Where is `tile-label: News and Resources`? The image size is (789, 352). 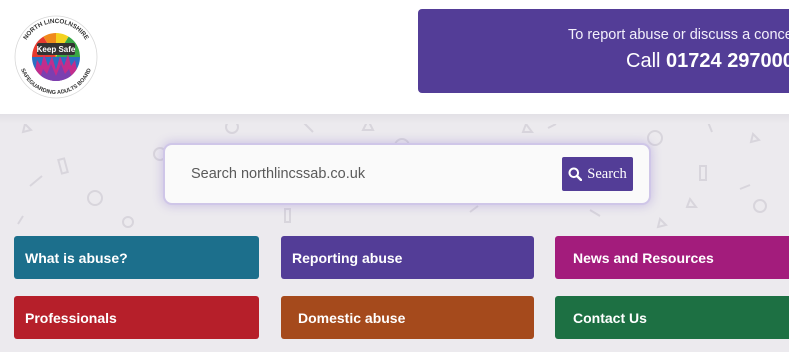
tile-label: News and Resources is located at coordinates (643, 257).